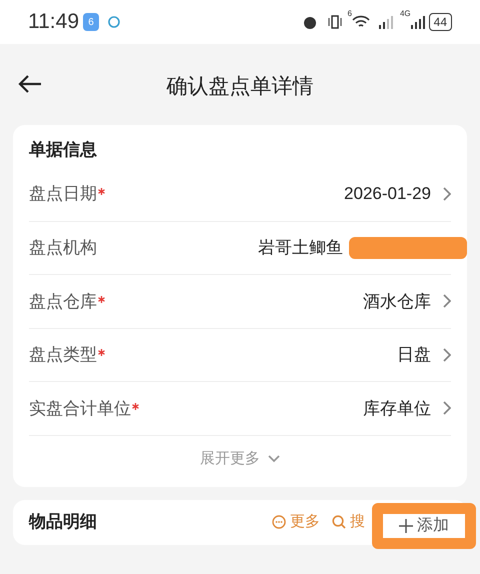  What do you see at coordinates (405, 14) in the screenshot?
I see `network-type: 4G` at bounding box center [405, 14].